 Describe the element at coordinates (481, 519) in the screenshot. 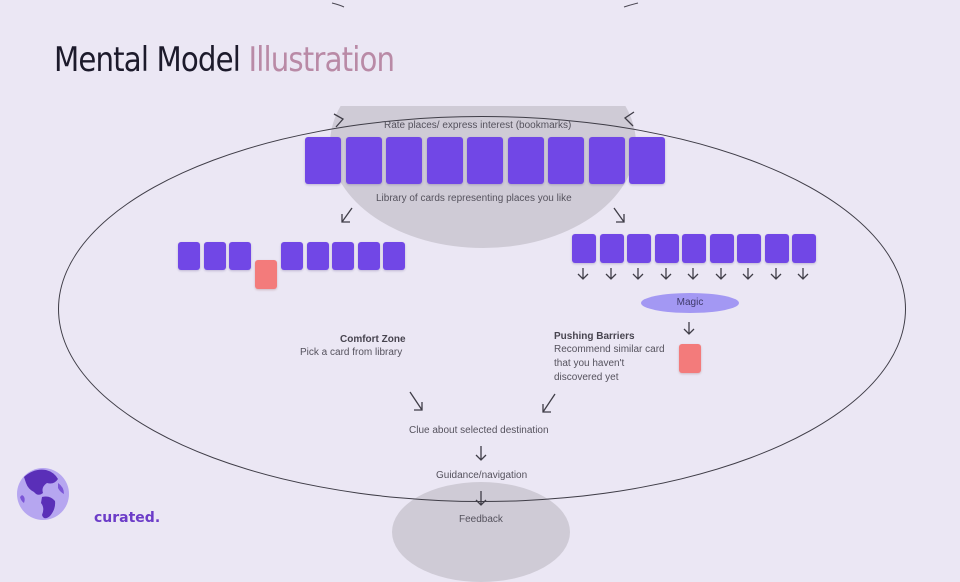

I see `feedback-label: Feedback` at that location.